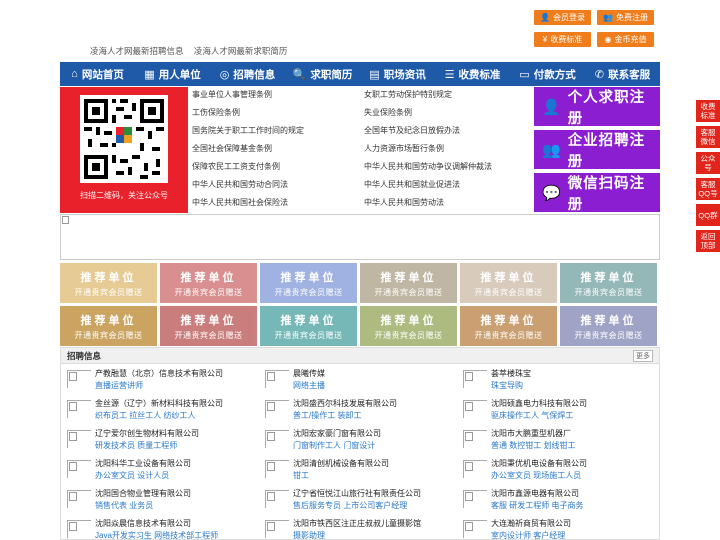  What do you see at coordinates (172, 74) in the screenshot?
I see `nav-employers: ▦ 用人单位` at bounding box center [172, 74].